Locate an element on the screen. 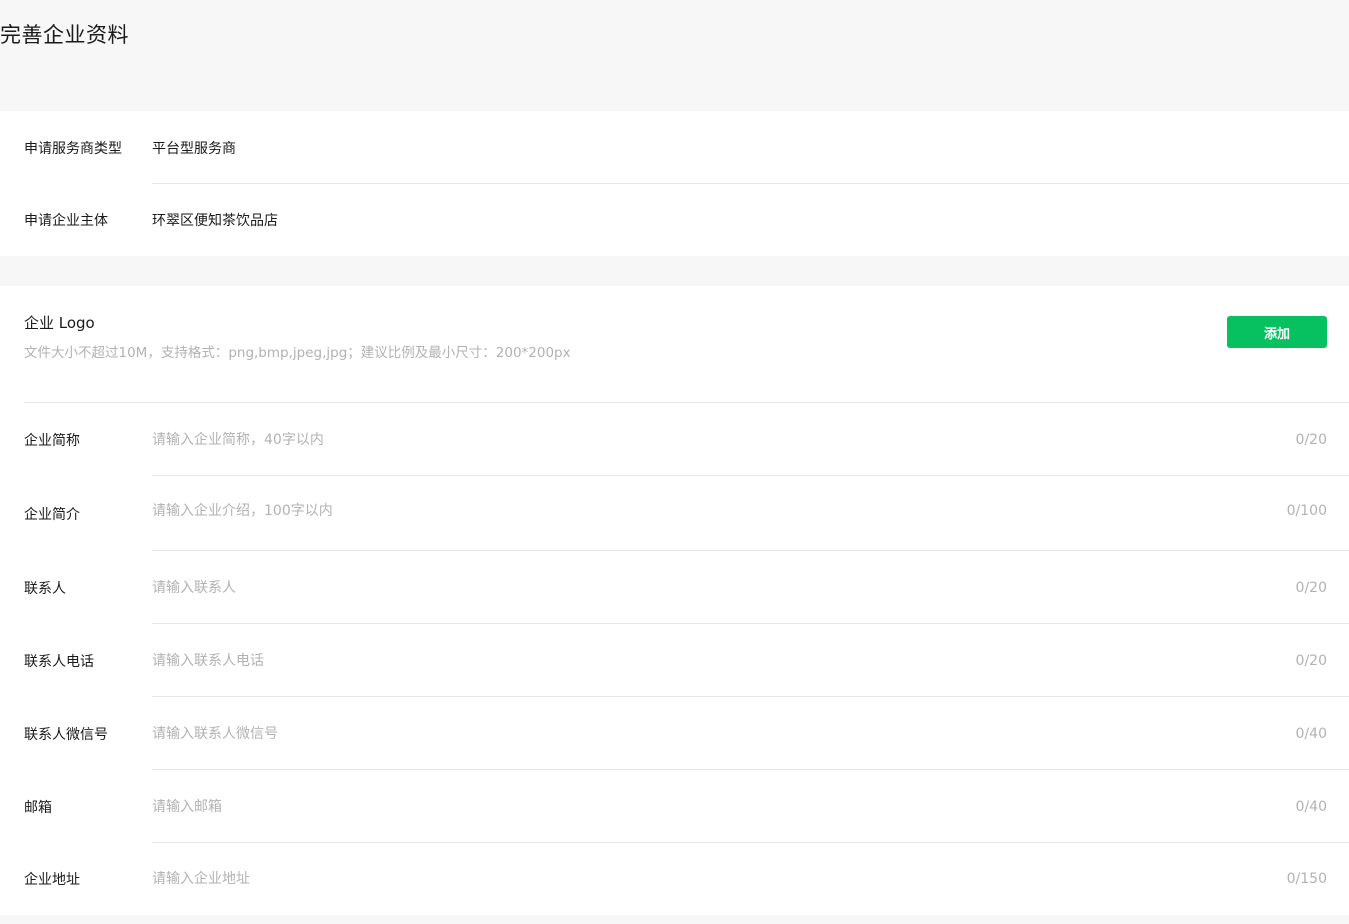 The image size is (1349, 924). email-input is located at coordinates (692, 806).